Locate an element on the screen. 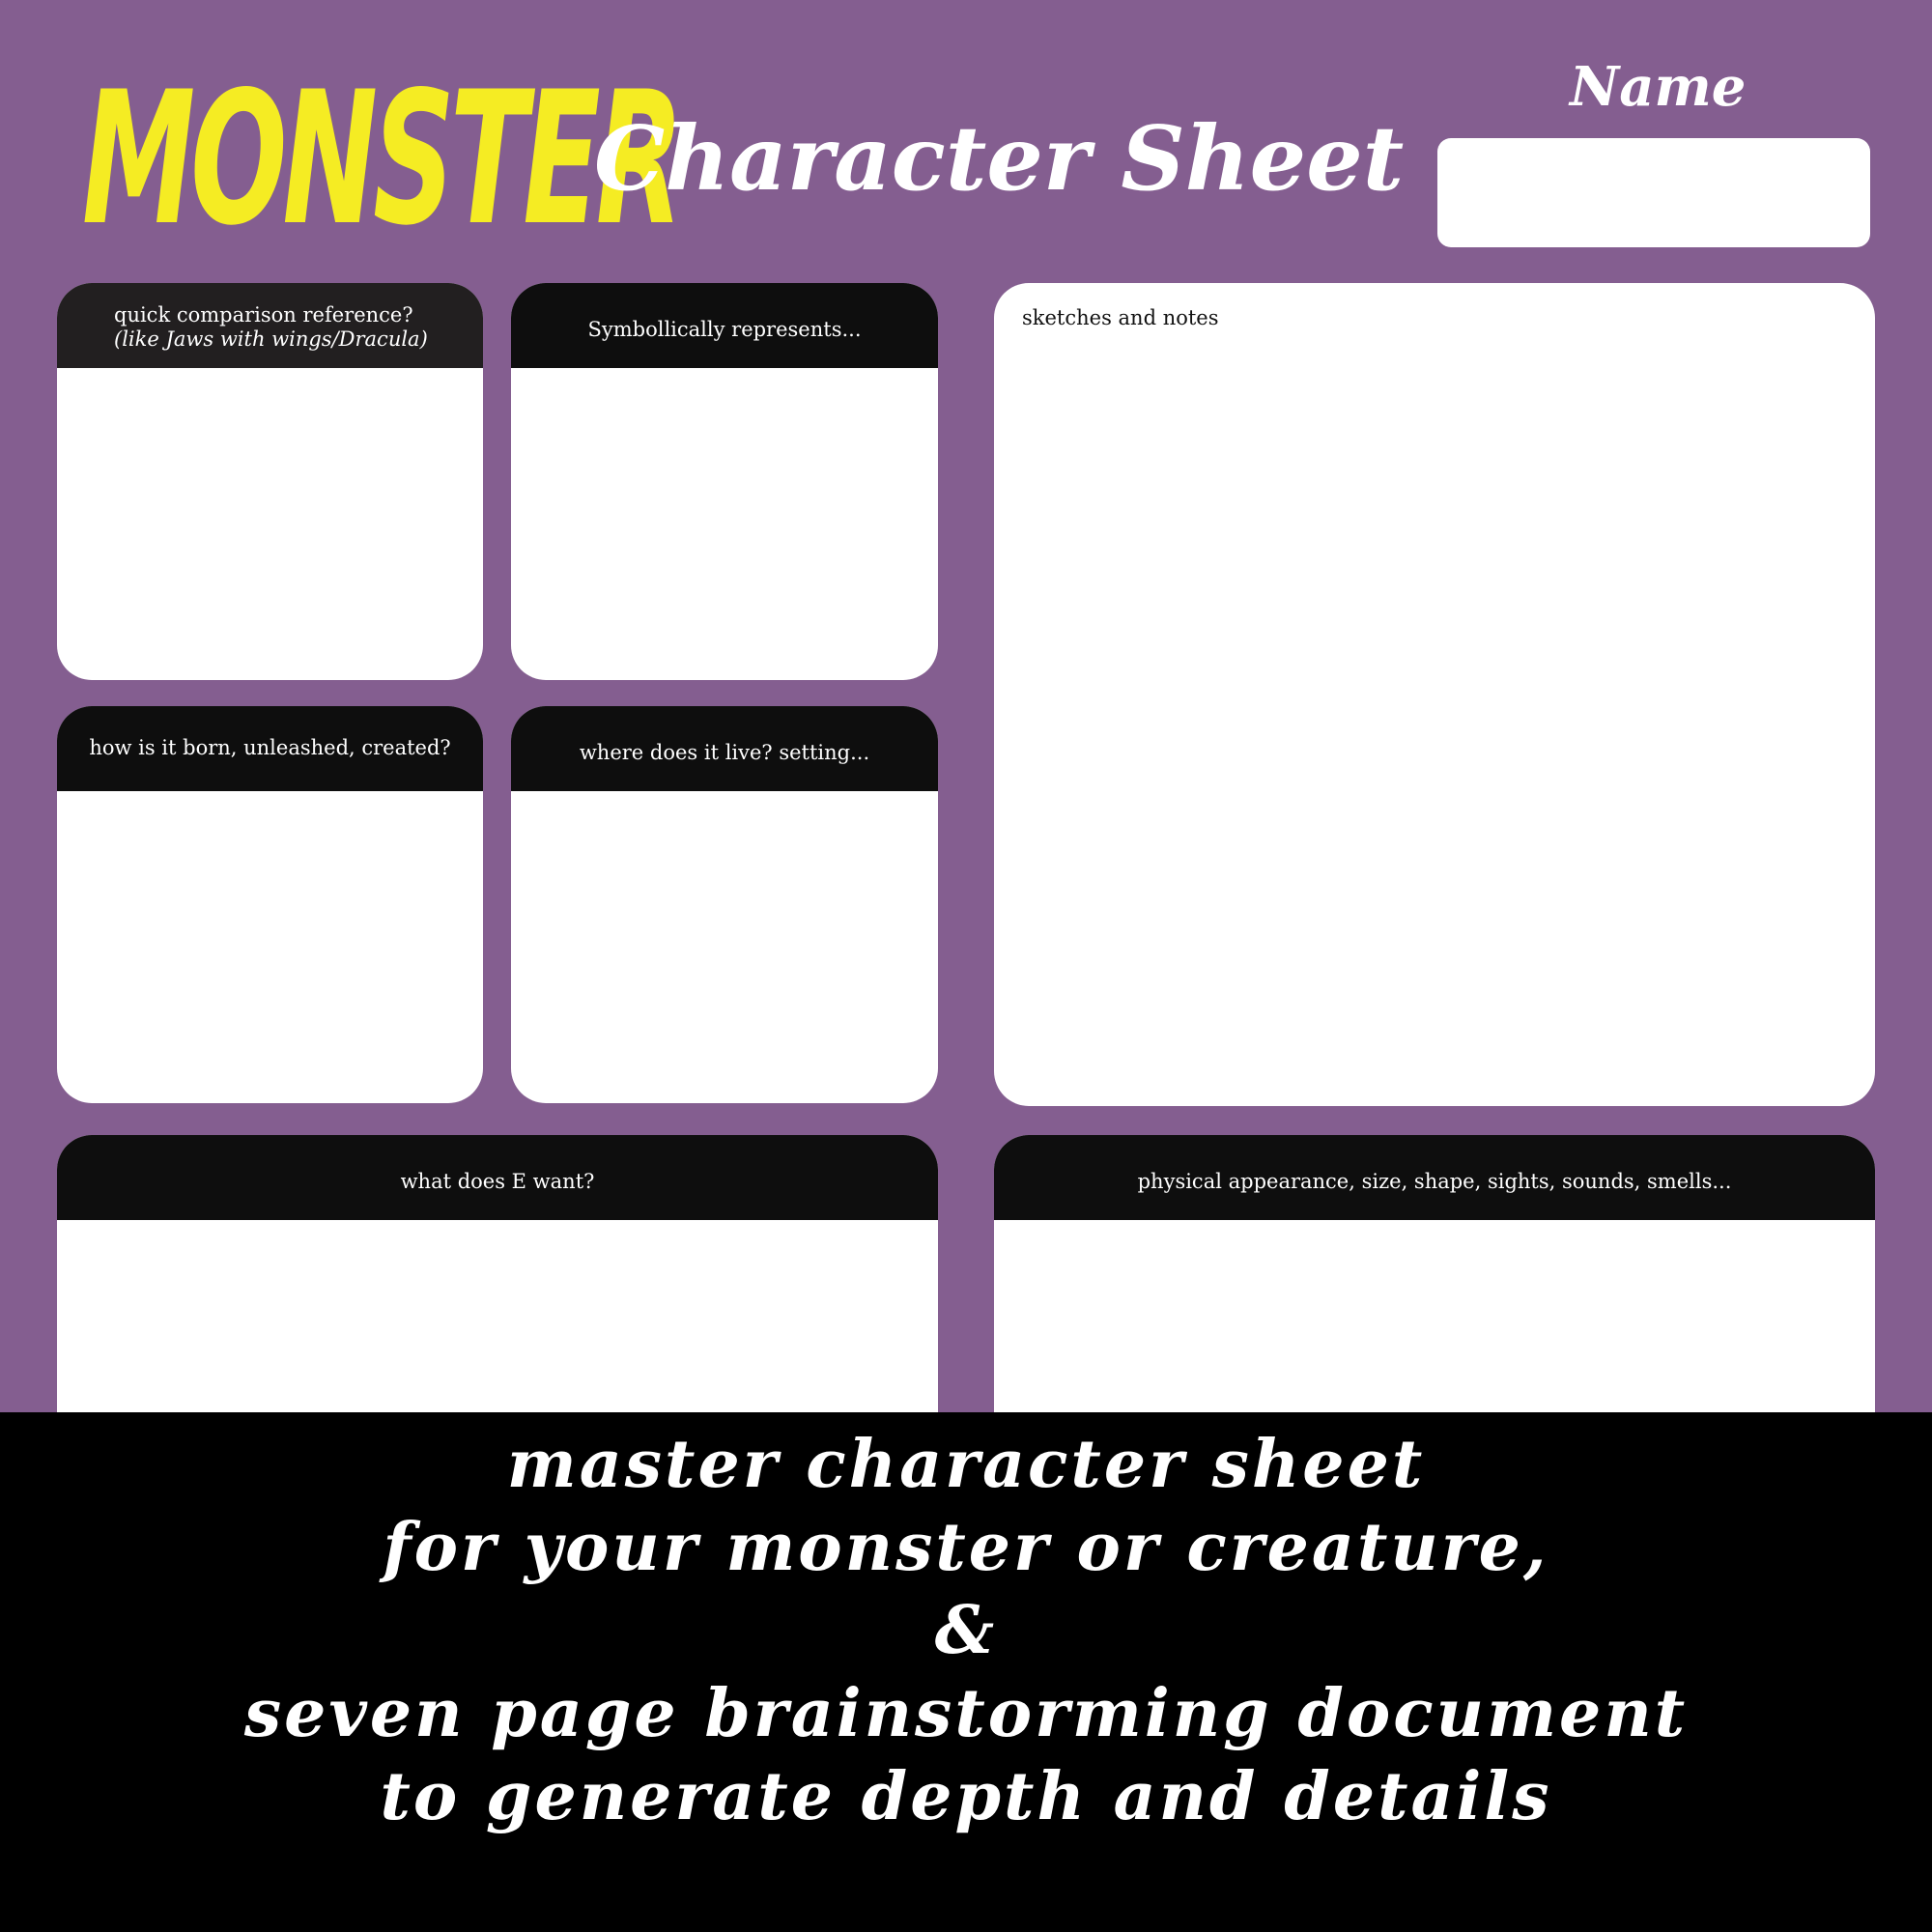  origin-label: how is it born, unleashed, created? is located at coordinates (270, 747).